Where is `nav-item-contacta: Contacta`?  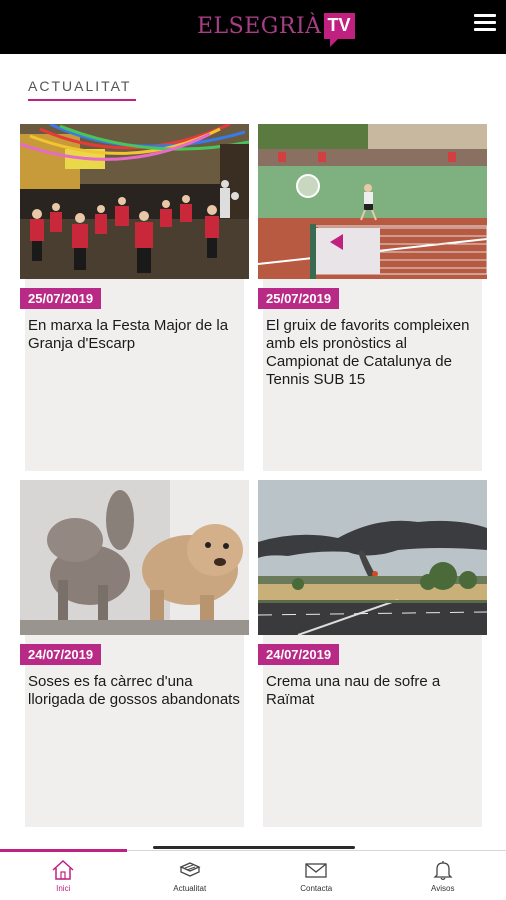 nav-item-contacta: Contacta is located at coordinates (316, 875).